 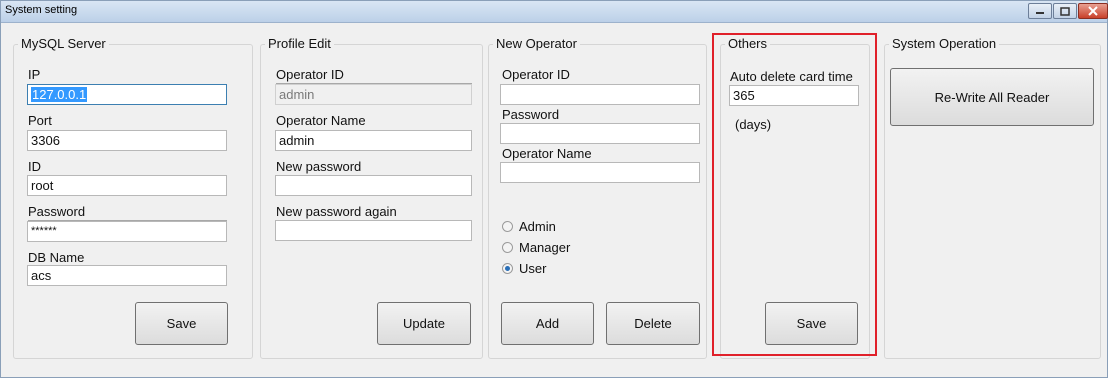 I want to click on port-label: Port, so click(x=40, y=120).